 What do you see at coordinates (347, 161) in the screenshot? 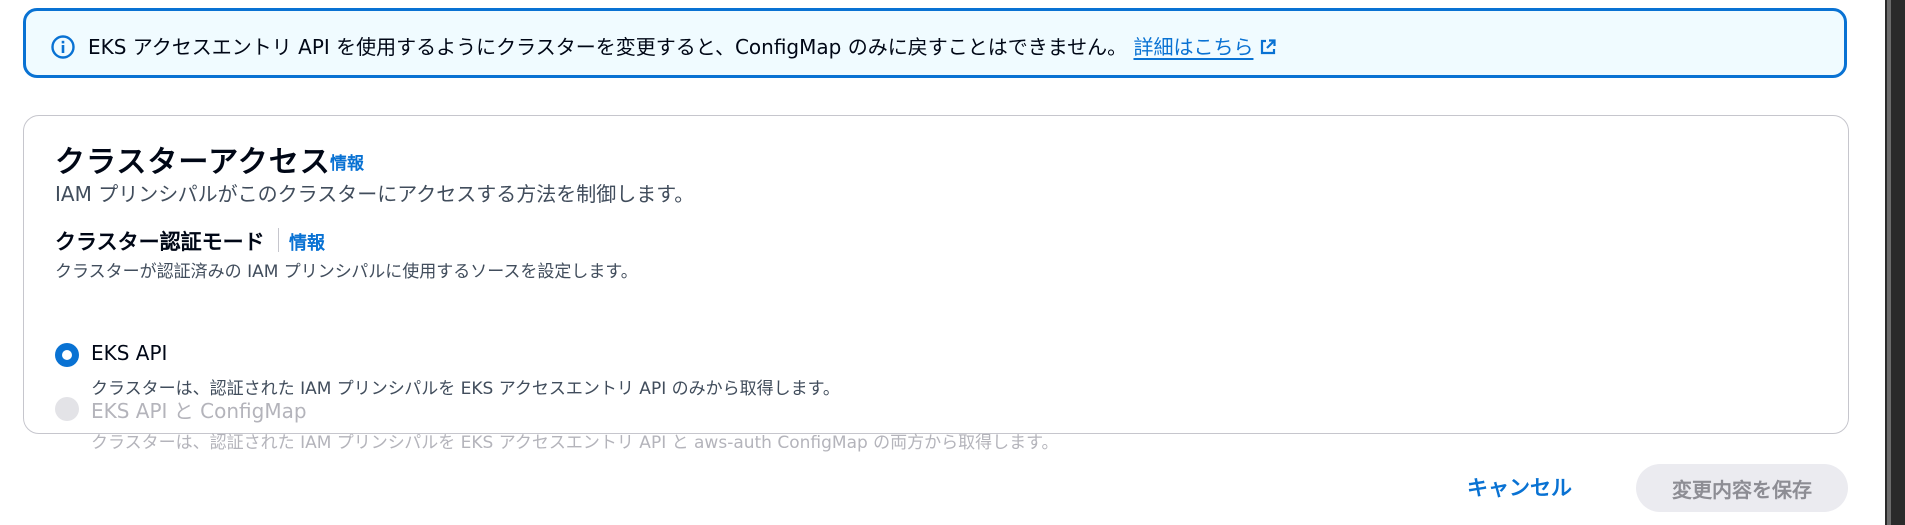
I see `panel-info-link: 情報` at bounding box center [347, 161].